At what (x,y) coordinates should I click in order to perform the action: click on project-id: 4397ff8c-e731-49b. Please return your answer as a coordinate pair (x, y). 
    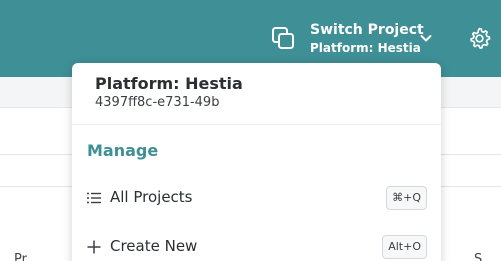
    Looking at the image, I should click on (157, 102).